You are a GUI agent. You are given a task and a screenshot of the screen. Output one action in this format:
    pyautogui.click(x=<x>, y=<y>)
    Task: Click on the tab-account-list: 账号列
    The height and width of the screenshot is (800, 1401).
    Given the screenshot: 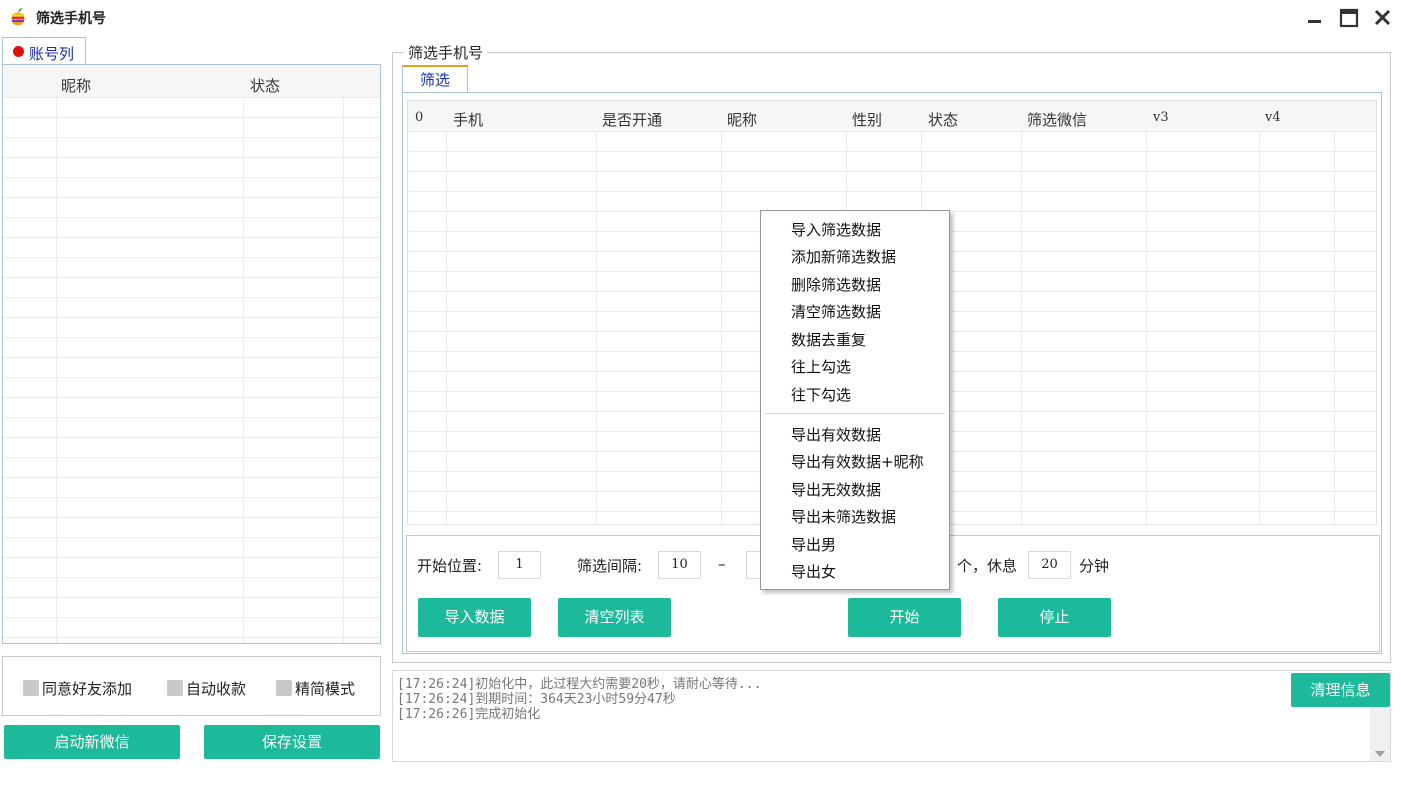 What is the action you would take?
    pyautogui.click(x=44, y=51)
    